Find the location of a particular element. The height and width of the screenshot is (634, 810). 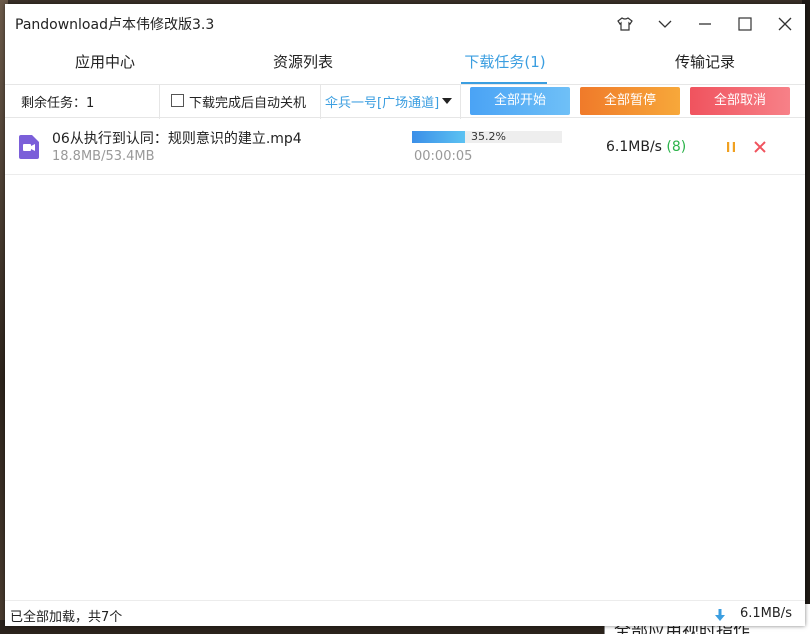

download-speed: 6.1MB/s (8) is located at coordinates (646, 147).